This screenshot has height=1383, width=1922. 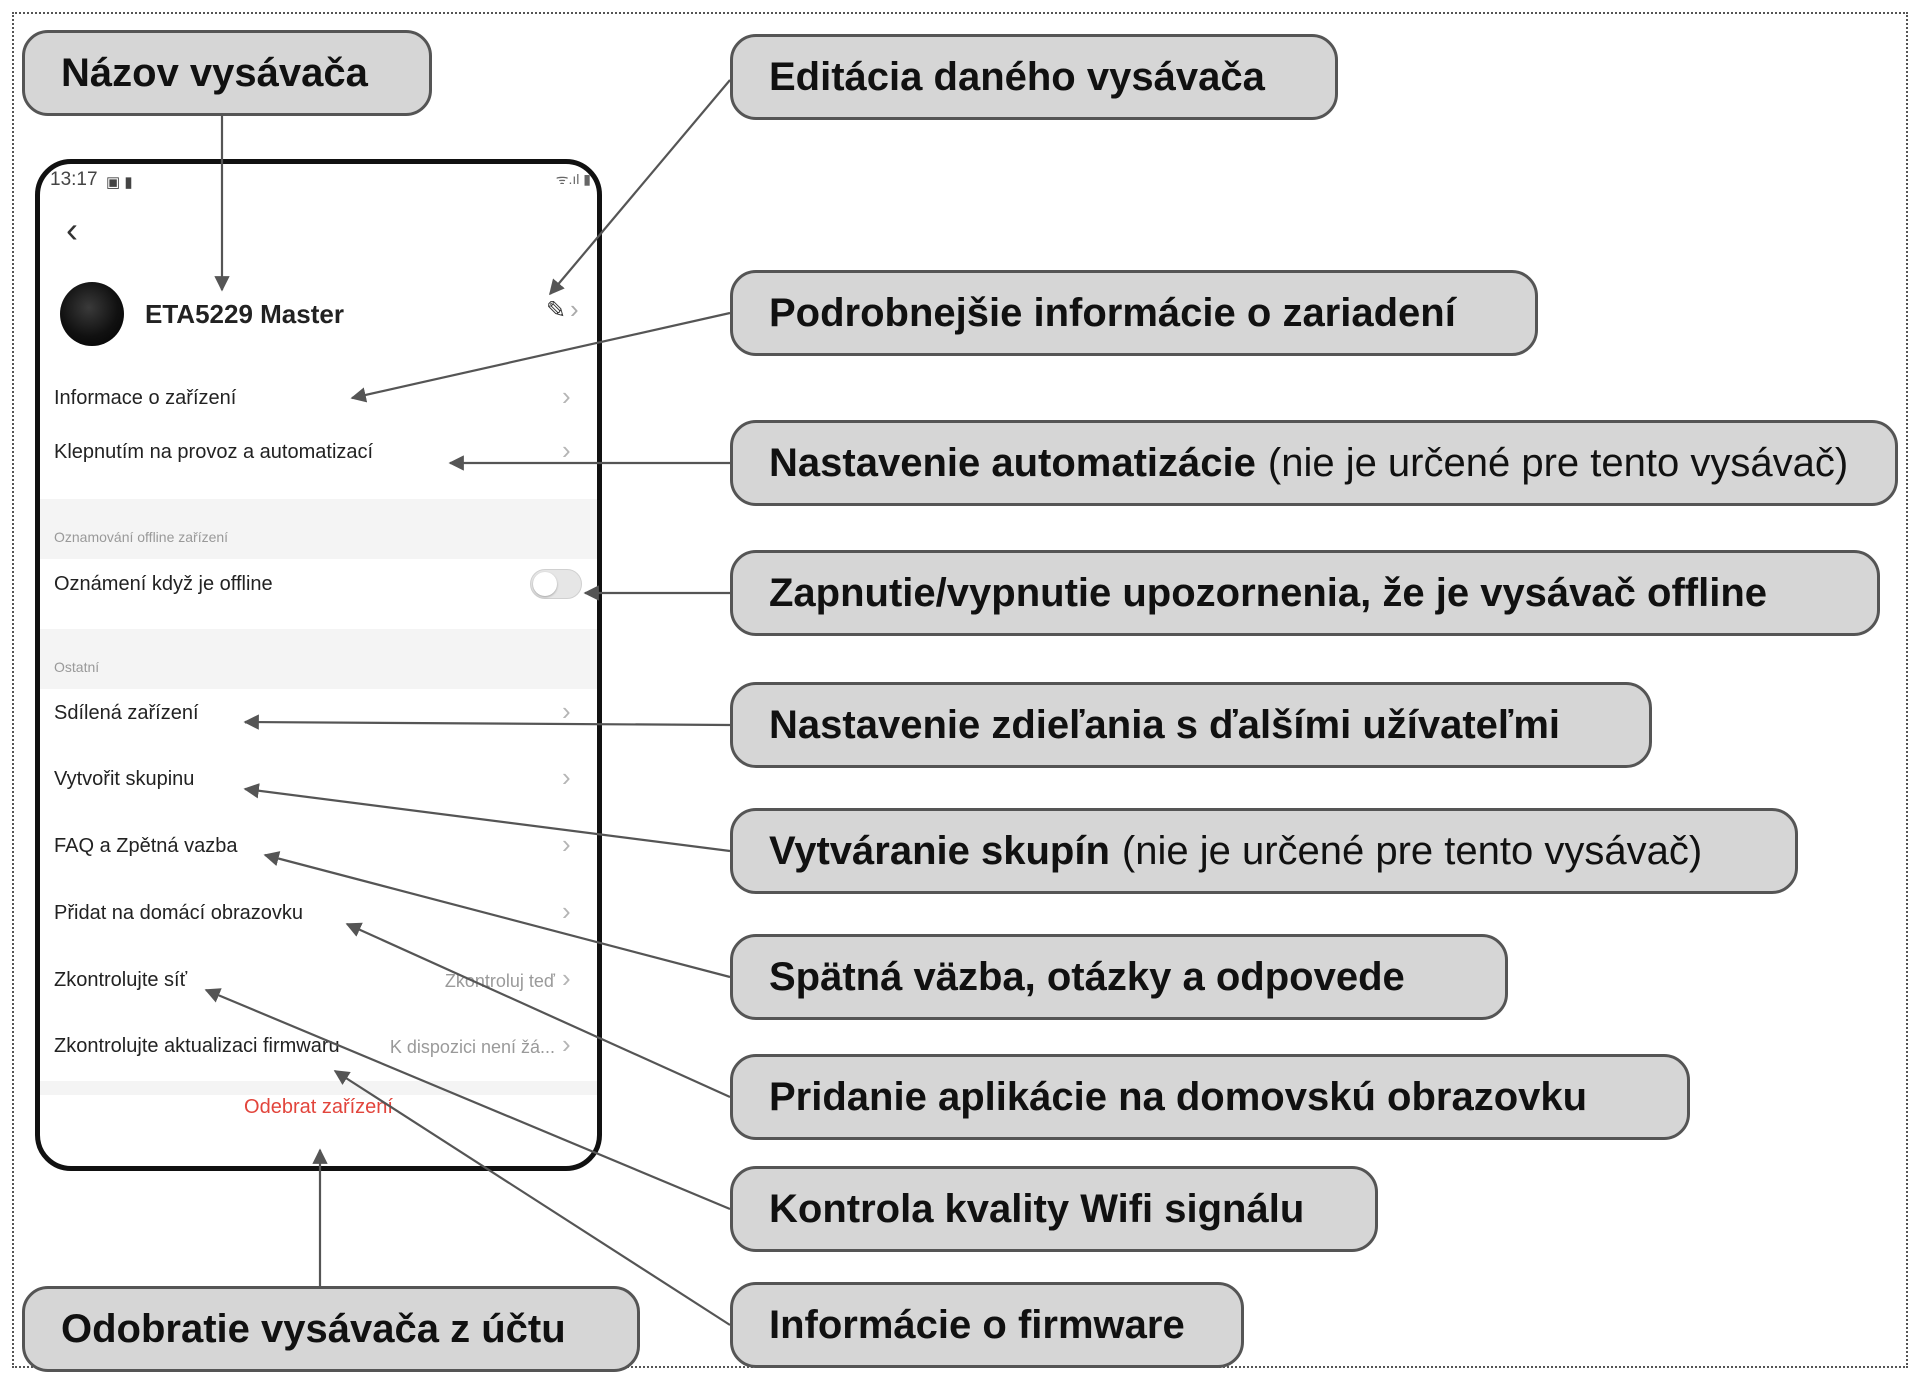 I want to click on callout-text: Informácie o firmware, so click(x=977, y=1324).